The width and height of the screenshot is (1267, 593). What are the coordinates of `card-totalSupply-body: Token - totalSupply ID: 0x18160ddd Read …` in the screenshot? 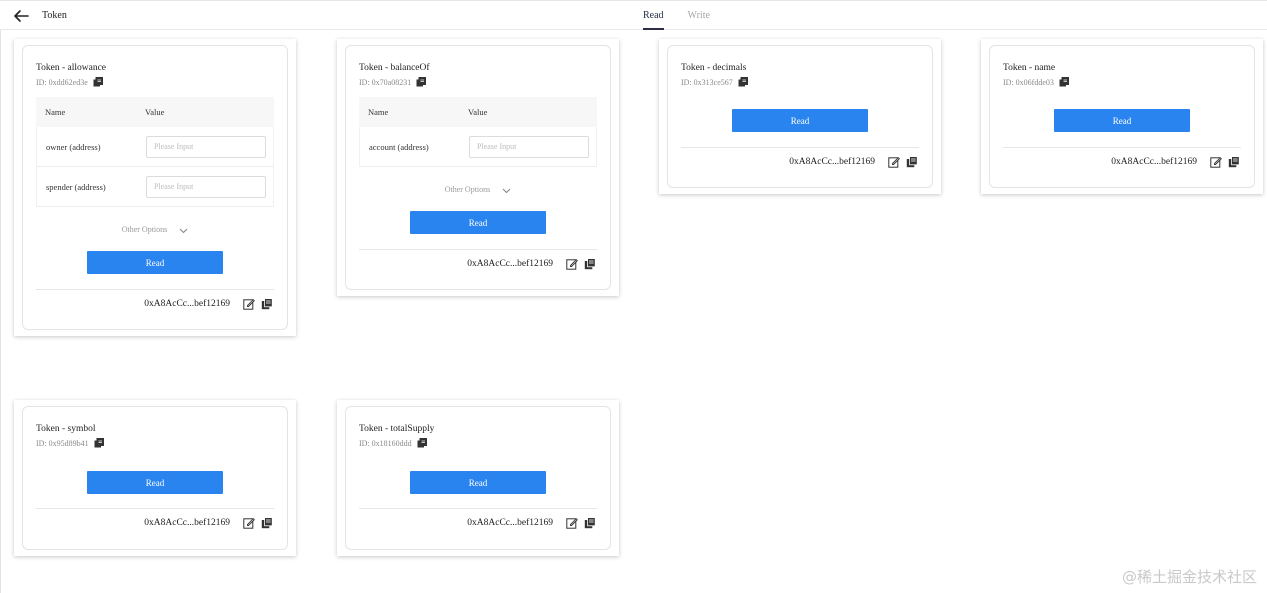 It's located at (478, 478).